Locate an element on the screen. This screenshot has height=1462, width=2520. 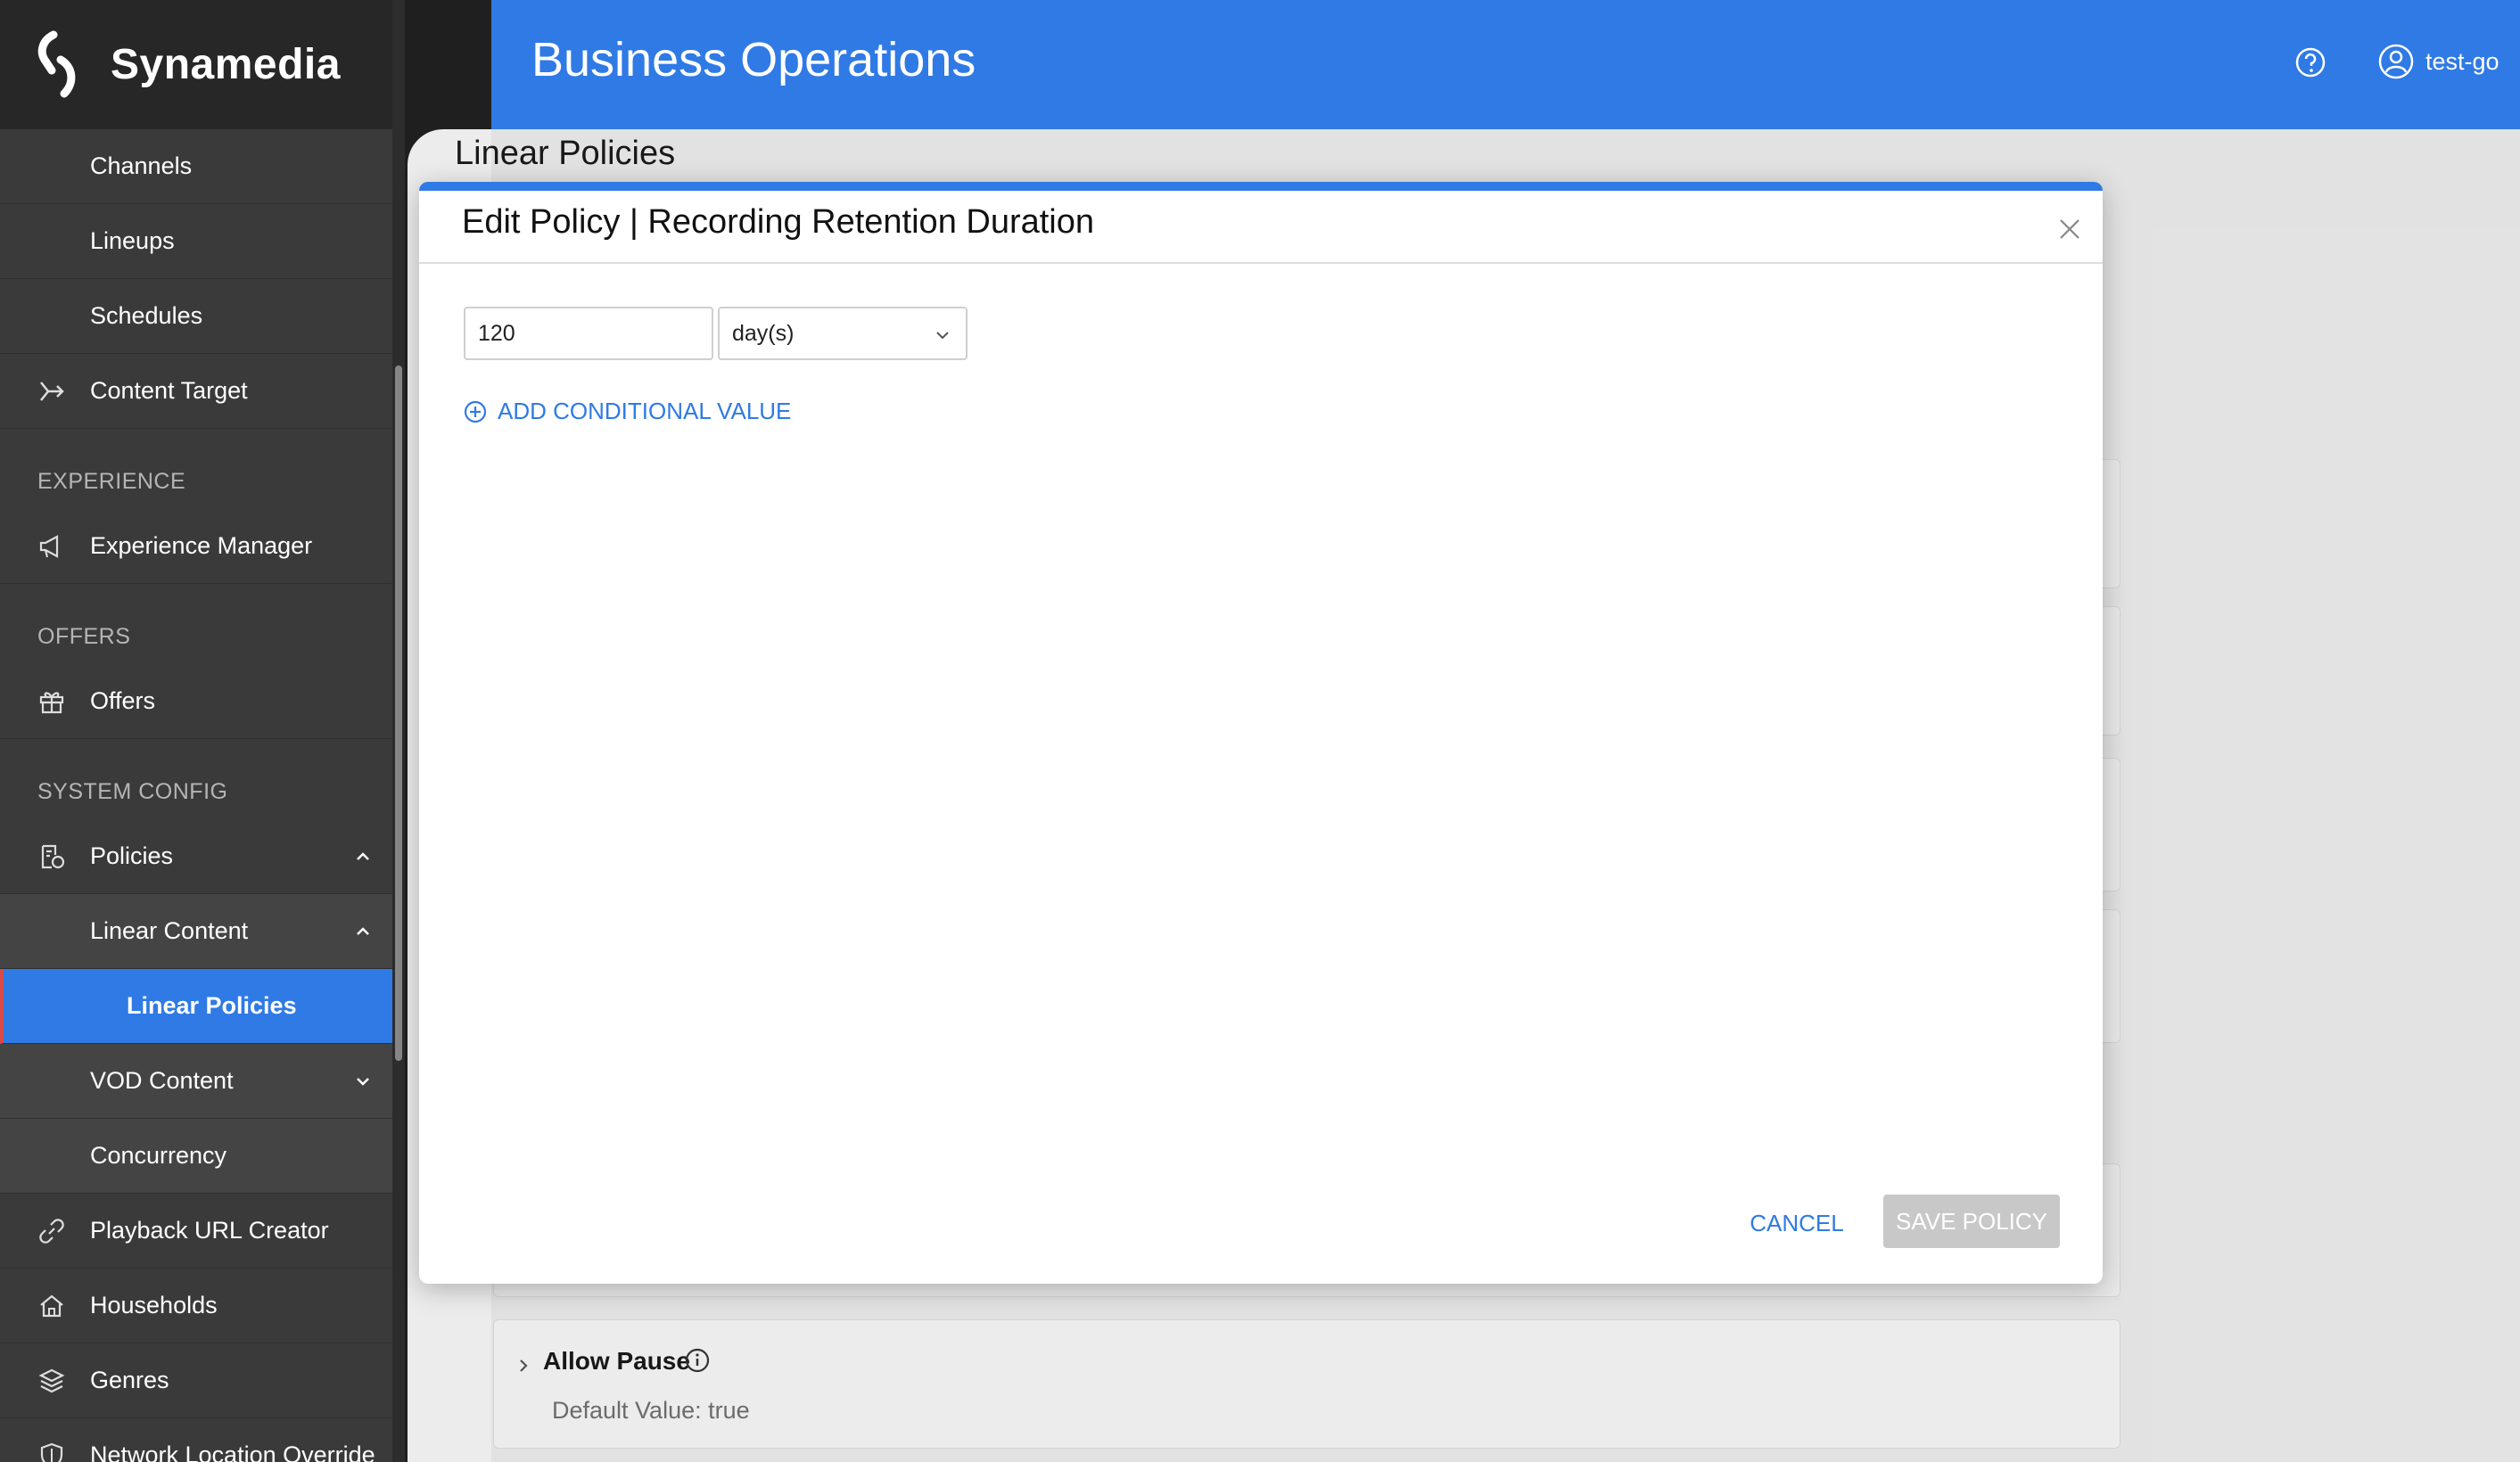
arrow-enter-icon is located at coordinates (52, 391).